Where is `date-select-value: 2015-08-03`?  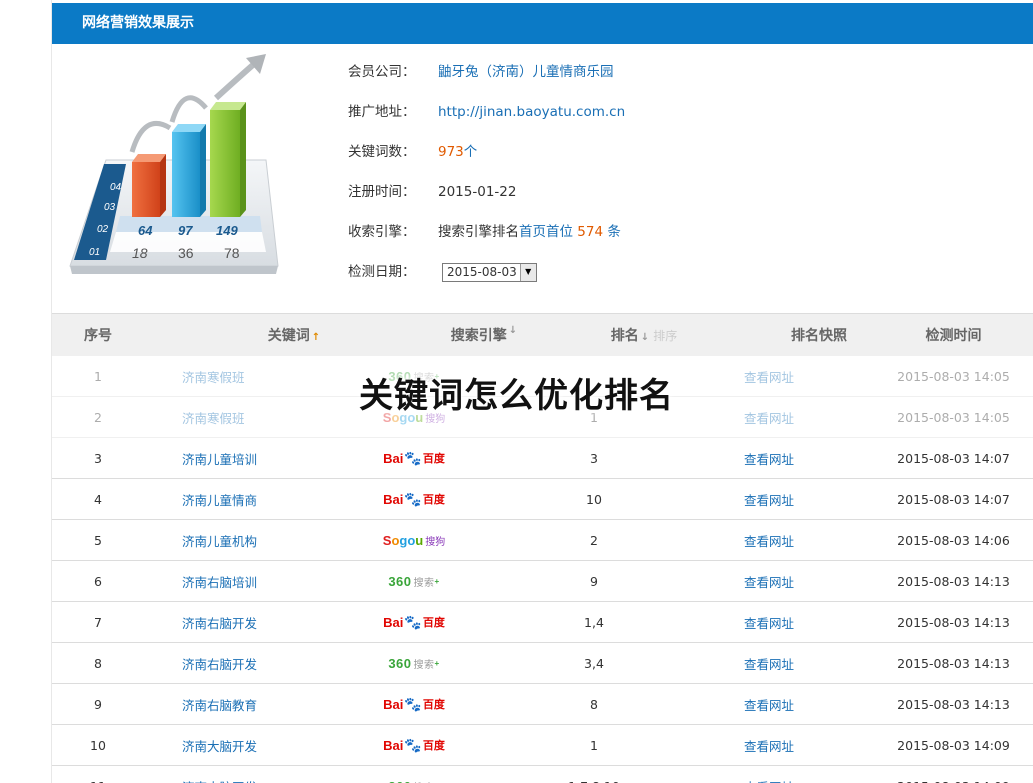 date-select-value: 2015-08-03 is located at coordinates (482, 272).